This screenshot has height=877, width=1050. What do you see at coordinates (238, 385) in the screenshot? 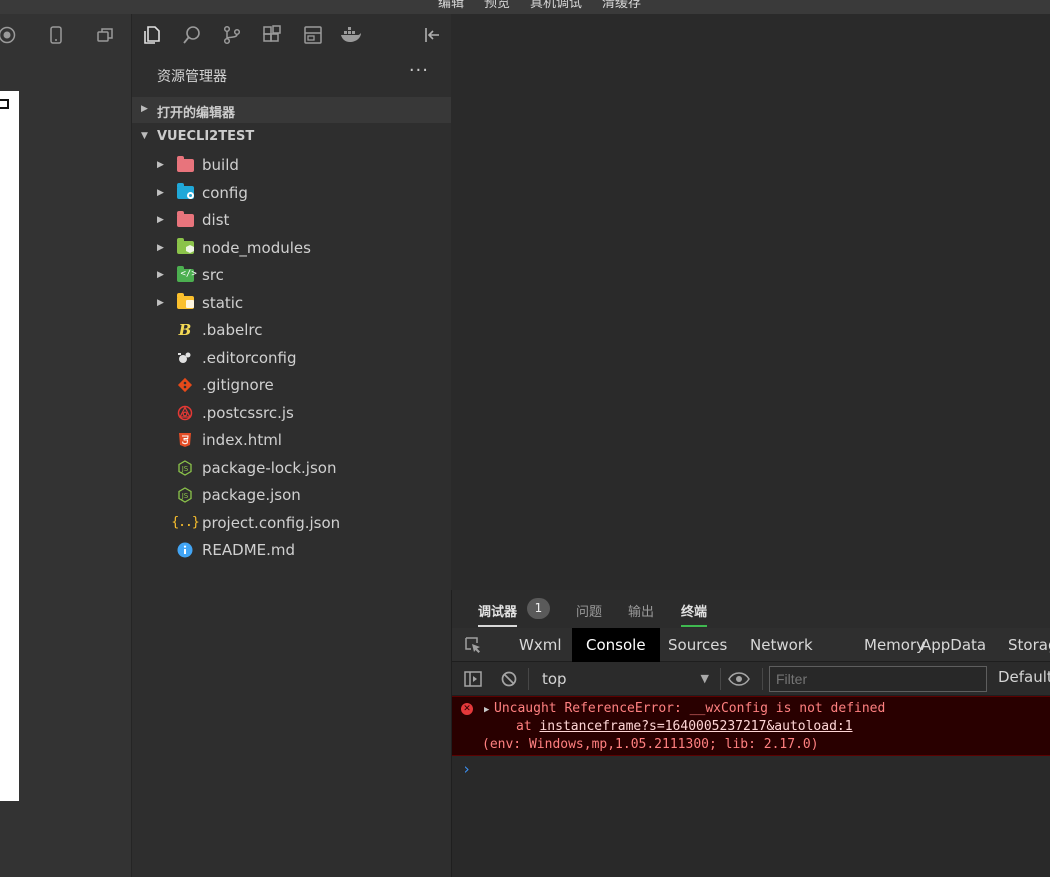
I see `file-name: .gitignore` at bounding box center [238, 385].